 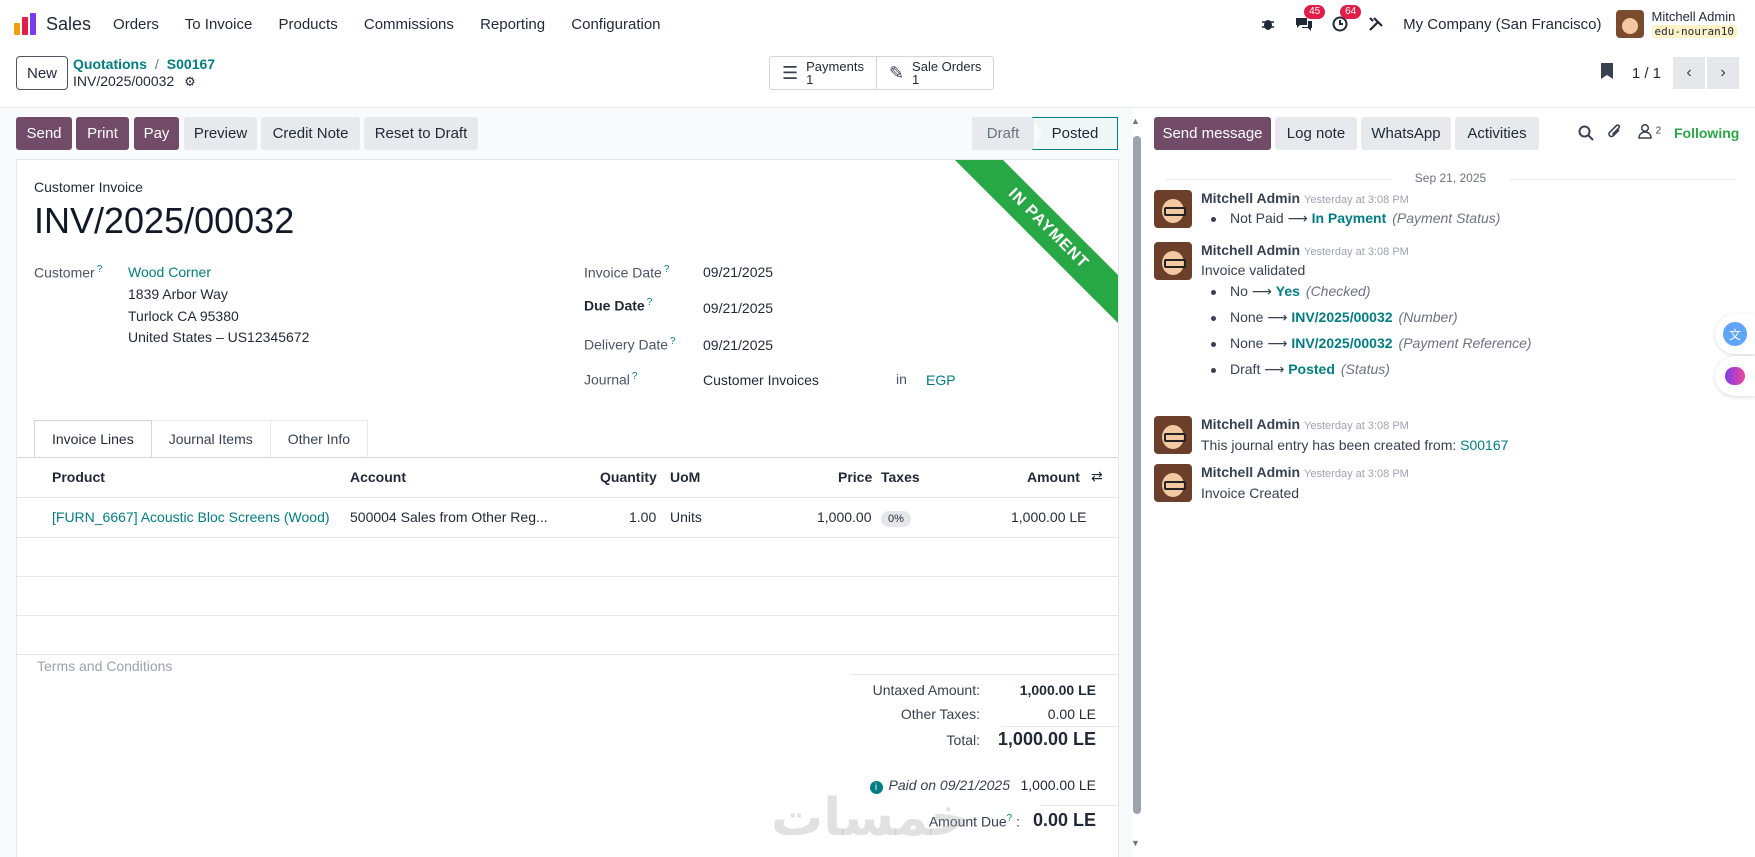 What do you see at coordinates (761, 380) in the screenshot?
I see `journal-field: Customer Invoices` at bounding box center [761, 380].